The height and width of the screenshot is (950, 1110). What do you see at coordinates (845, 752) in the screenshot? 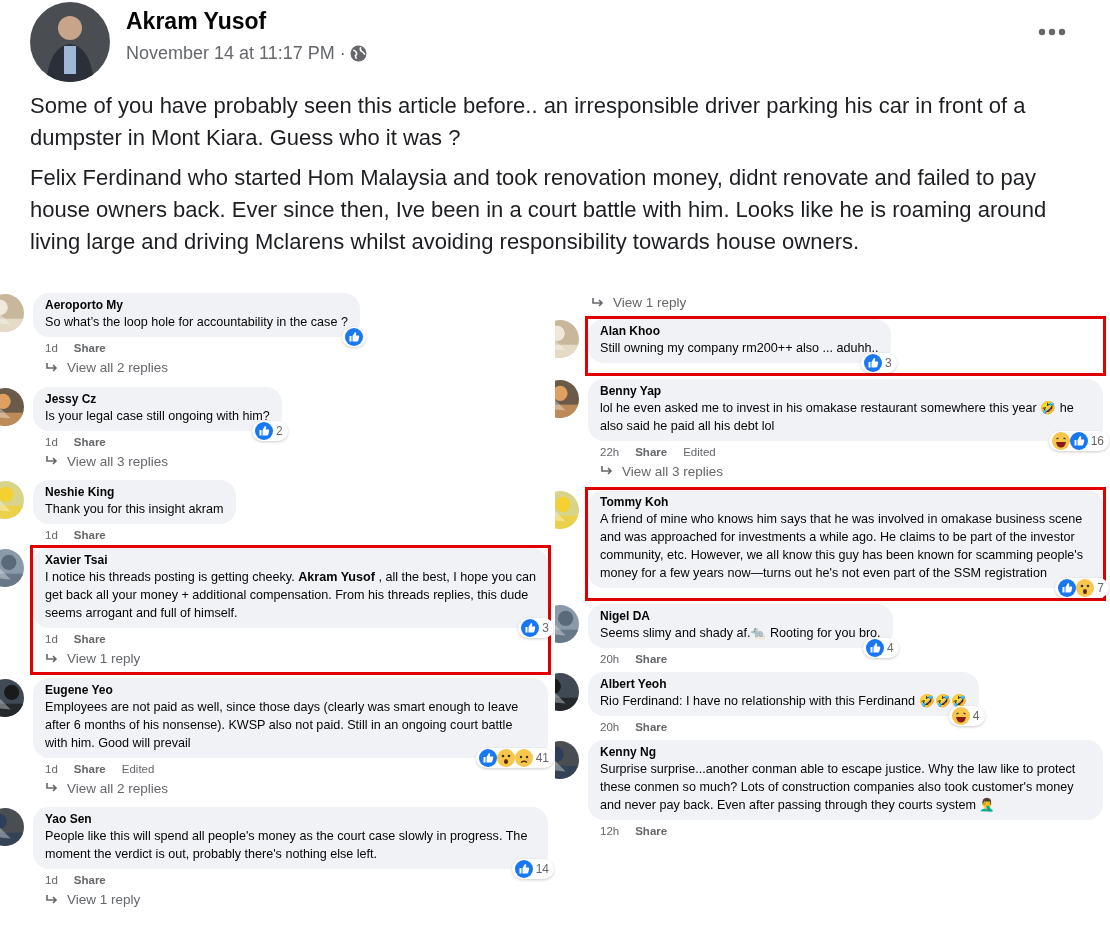
I see `commenter-name: Kenny Ng` at bounding box center [845, 752].